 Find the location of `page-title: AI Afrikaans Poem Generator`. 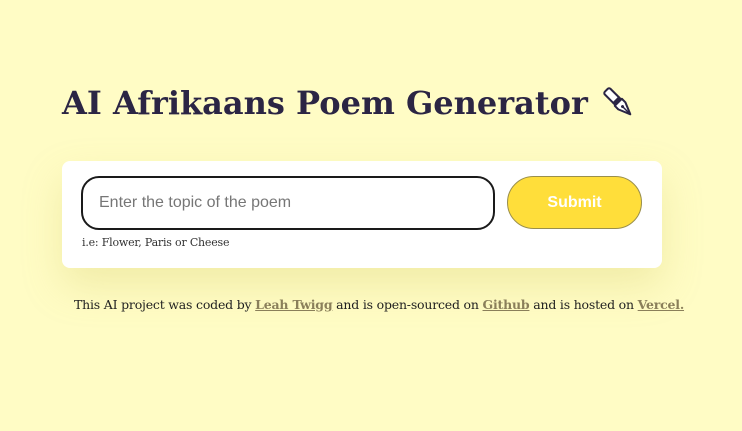

page-title: AI Afrikaans Poem Generator is located at coordinates (362, 103).